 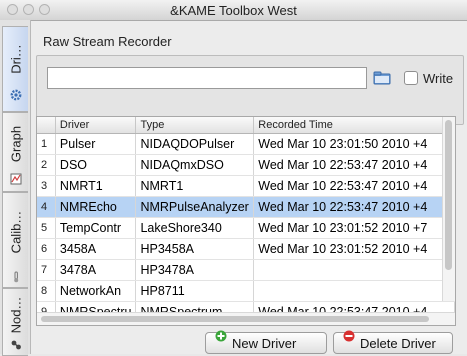 What do you see at coordinates (16, 277) in the screenshot?
I see `thermometer-icon` at bounding box center [16, 277].